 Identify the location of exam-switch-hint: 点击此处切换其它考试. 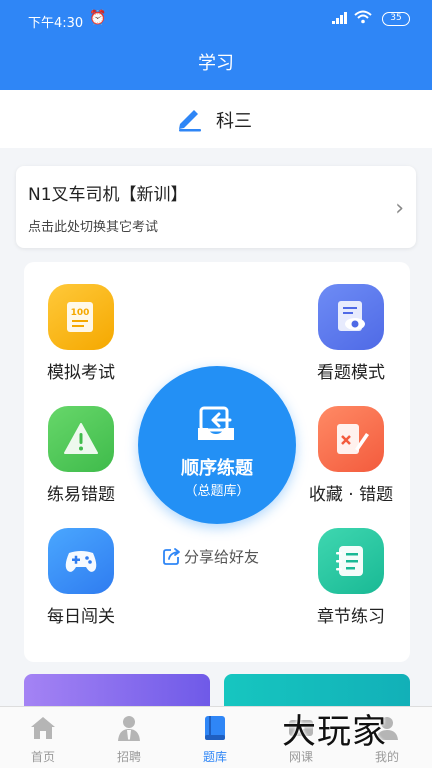
(93, 227).